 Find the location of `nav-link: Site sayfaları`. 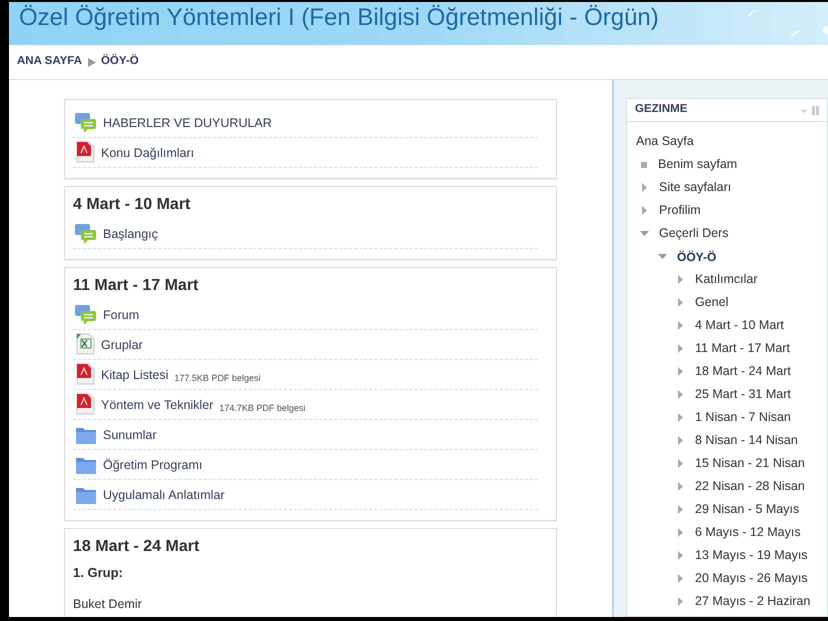

nav-link: Site sayfaları is located at coordinates (695, 187).